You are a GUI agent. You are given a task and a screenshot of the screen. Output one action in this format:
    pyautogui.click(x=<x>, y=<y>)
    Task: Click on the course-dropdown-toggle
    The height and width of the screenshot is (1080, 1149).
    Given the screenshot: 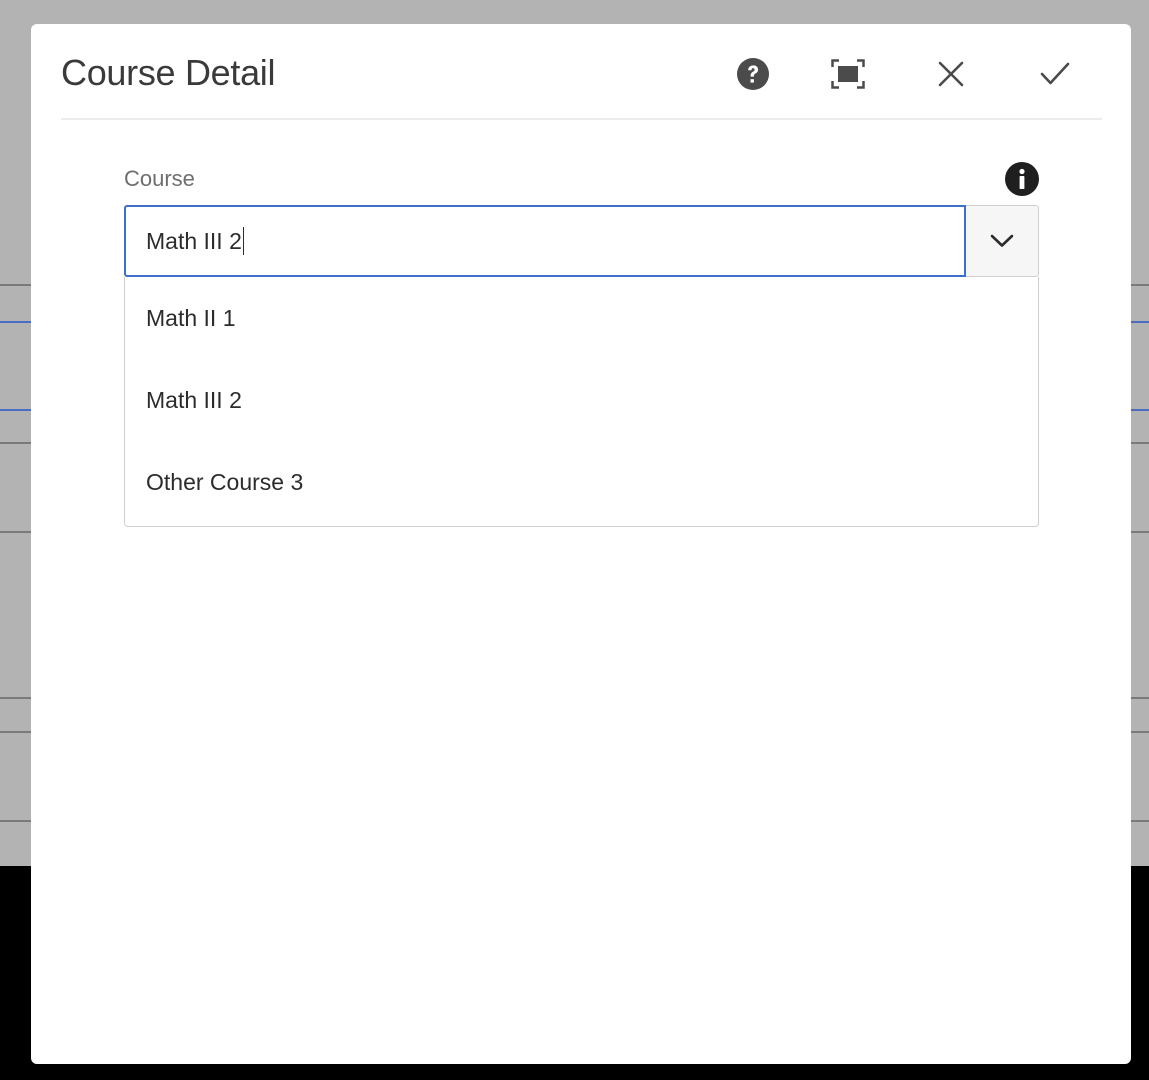 What is the action you would take?
    pyautogui.click(x=1002, y=241)
    